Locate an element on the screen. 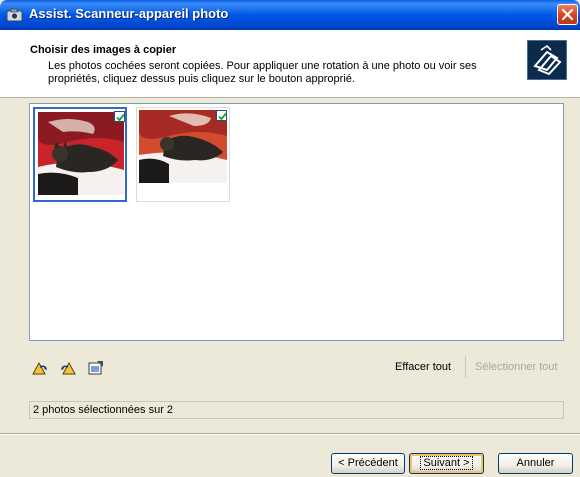 This screenshot has width=580, height=477. window-title: Assist. Scanneur-appareil photo is located at coordinates (129, 13).